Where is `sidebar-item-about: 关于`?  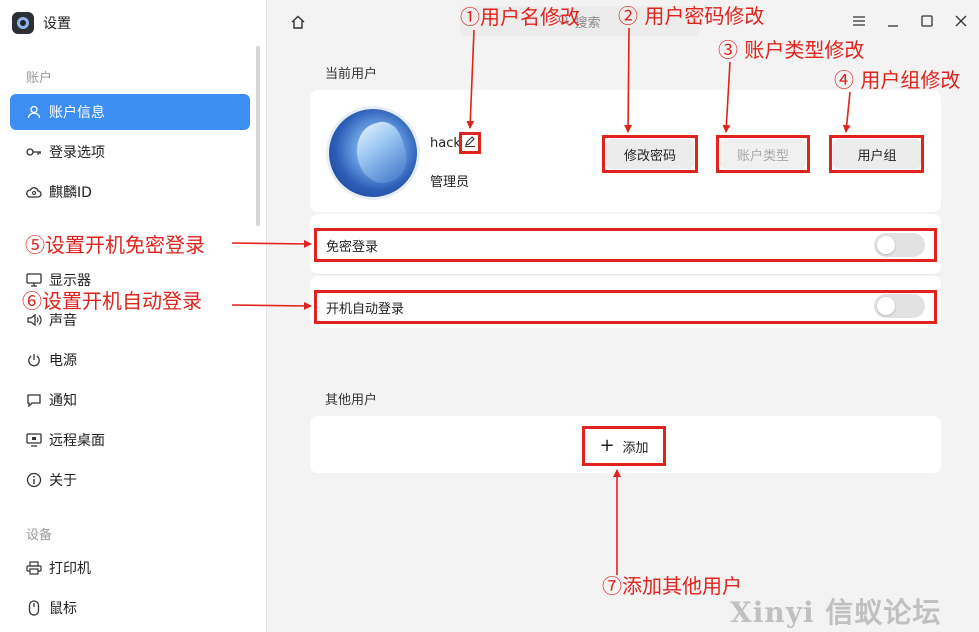 sidebar-item-about: 关于 is located at coordinates (130, 480).